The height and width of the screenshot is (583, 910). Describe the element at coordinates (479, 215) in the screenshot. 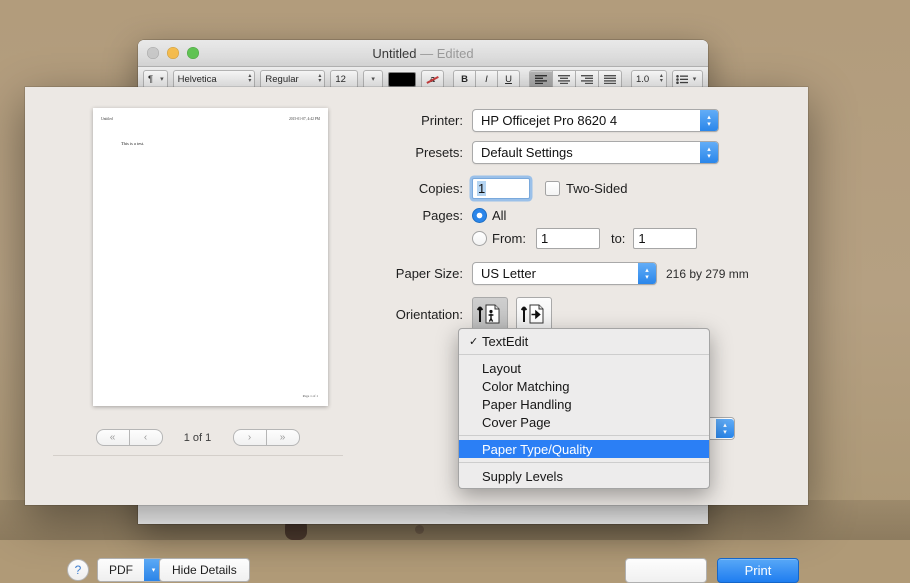

I see `radio-button-all` at that location.